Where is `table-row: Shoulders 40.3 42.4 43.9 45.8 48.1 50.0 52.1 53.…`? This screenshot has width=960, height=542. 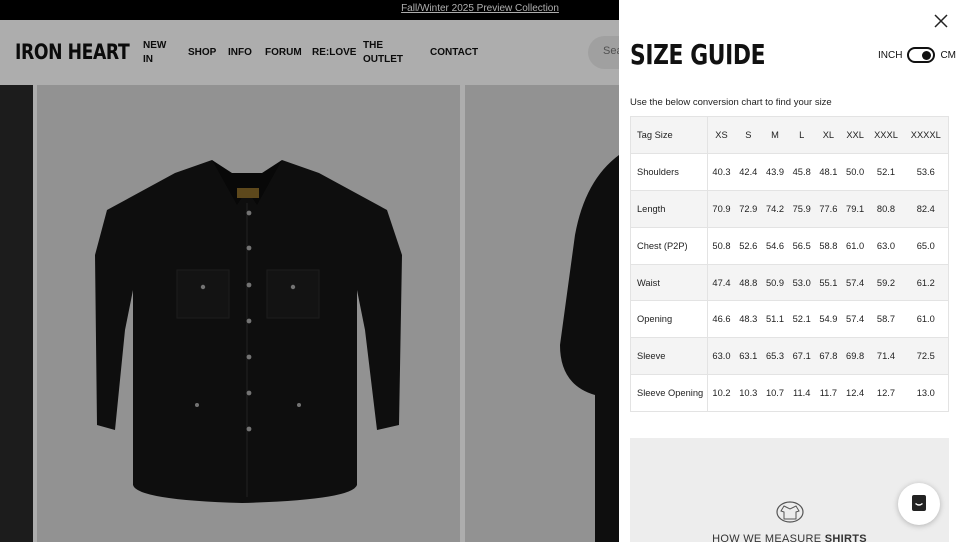
table-row: Shoulders 40.3 42.4 43.9 45.8 48.1 50.0 52.1 53.… is located at coordinates (789, 172).